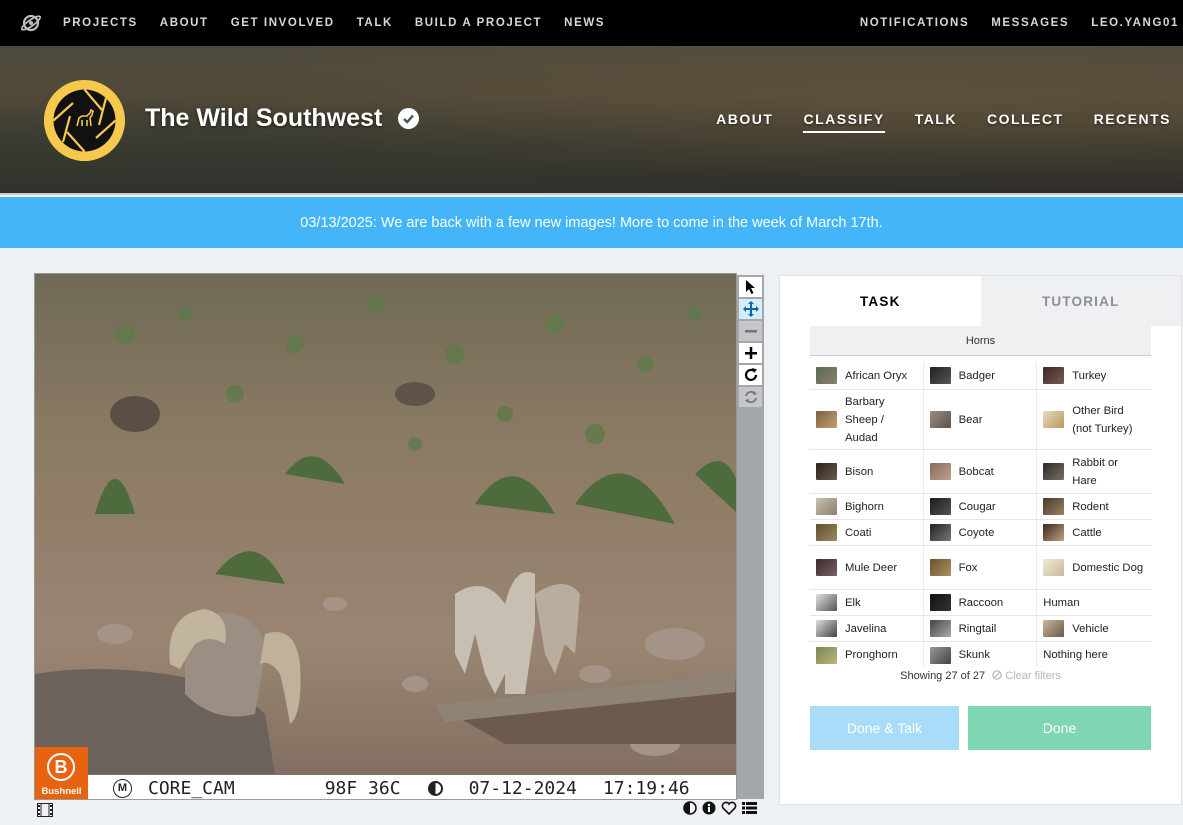 The width and height of the screenshot is (1183, 825). Describe the element at coordinates (867, 567) in the screenshot. I see `choice-mule-deer: Mule Deer` at that location.